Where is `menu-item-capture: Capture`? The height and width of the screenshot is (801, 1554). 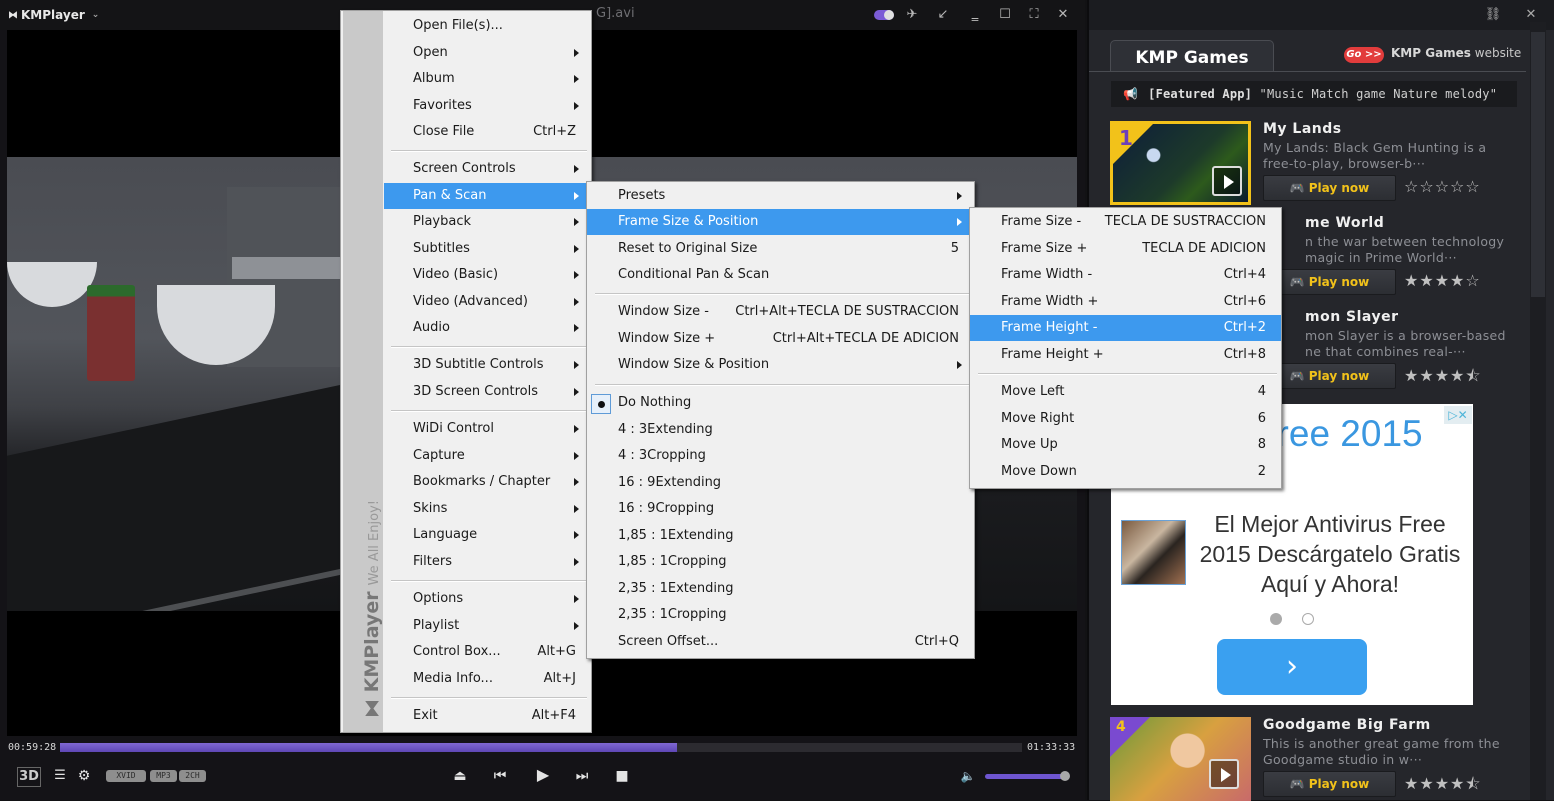
menu-item-capture: Capture is located at coordinates (466, 456).